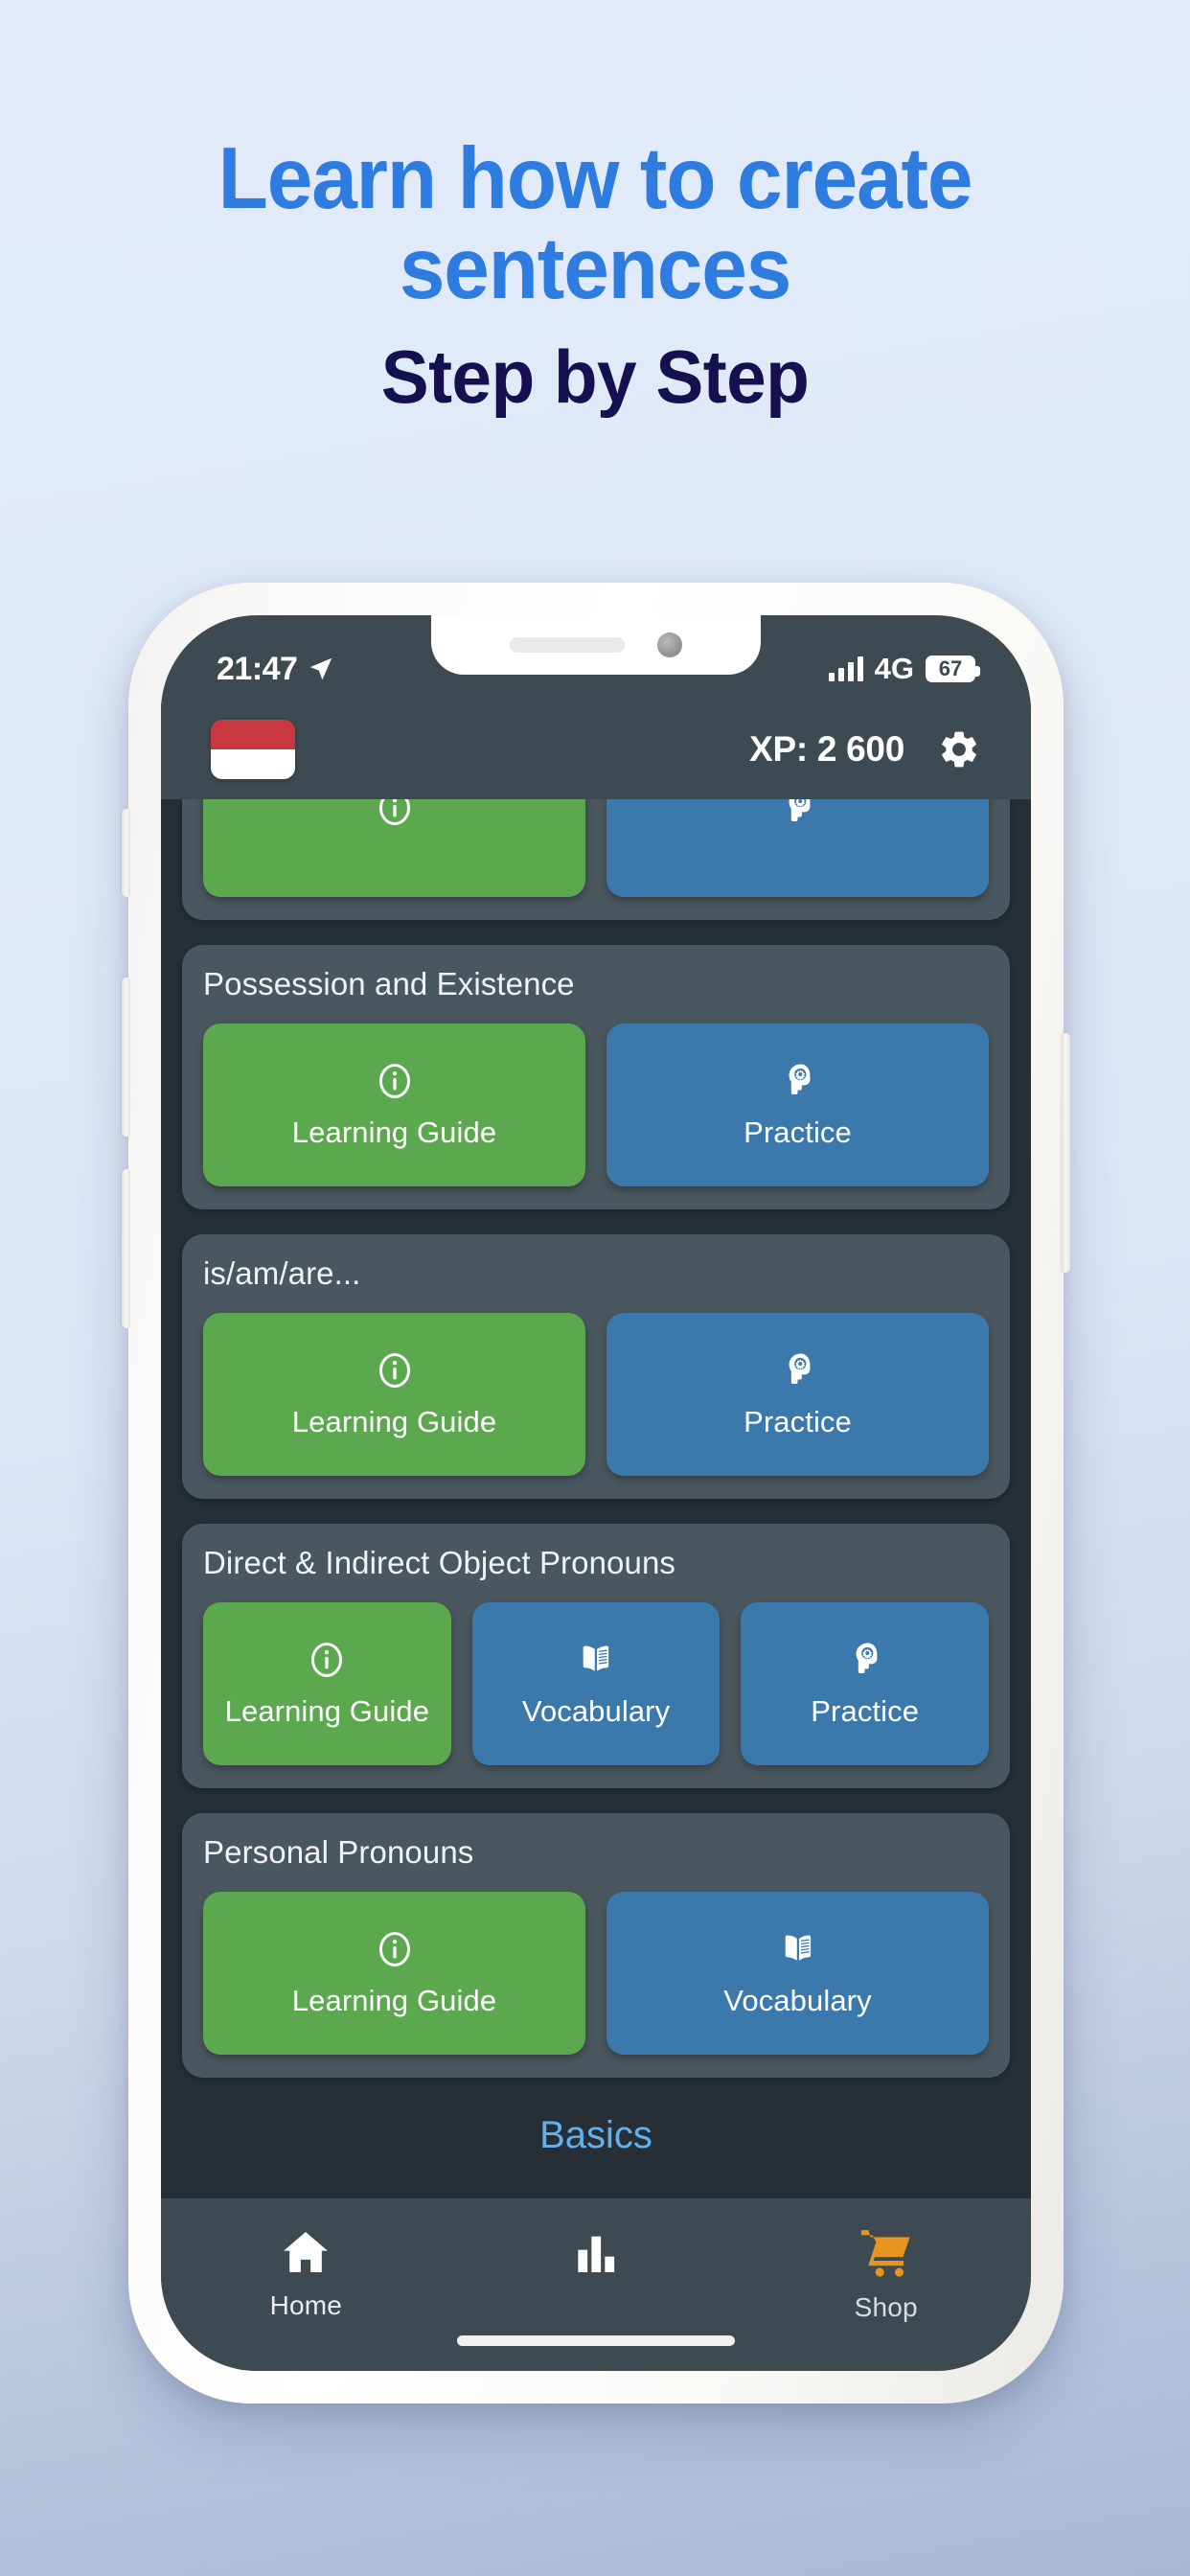 The width and height of the screenshot is (1190, 2576). What do you see at coordinates (595, 2135) in the screenshot?
I see `section-label: Basics` at bounding box center [595, 2135].